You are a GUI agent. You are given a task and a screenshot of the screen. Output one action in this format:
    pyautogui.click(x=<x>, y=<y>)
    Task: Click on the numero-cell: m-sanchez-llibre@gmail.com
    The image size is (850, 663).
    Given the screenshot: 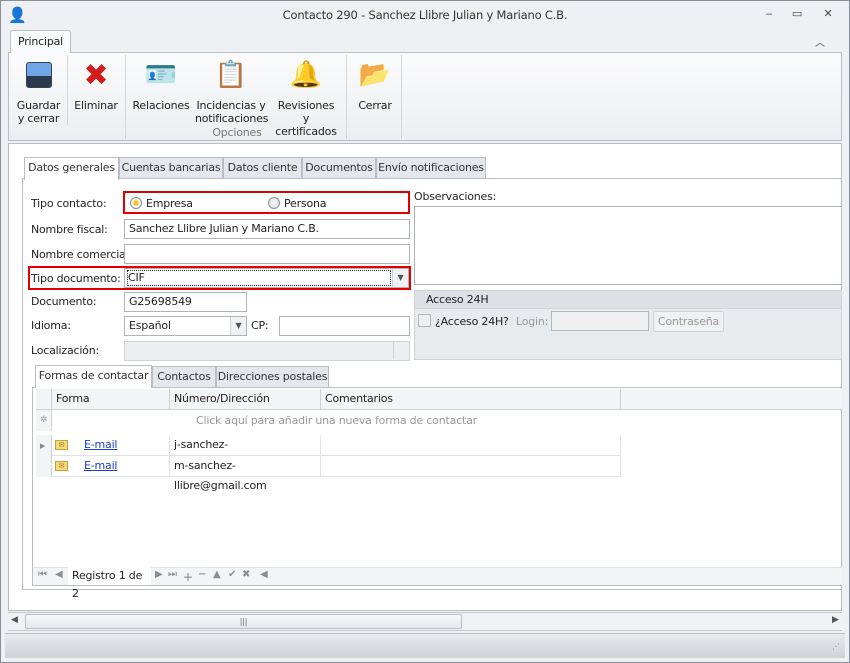 What is the action you would take?
    pyautogui.click(x=245, y=474)
    